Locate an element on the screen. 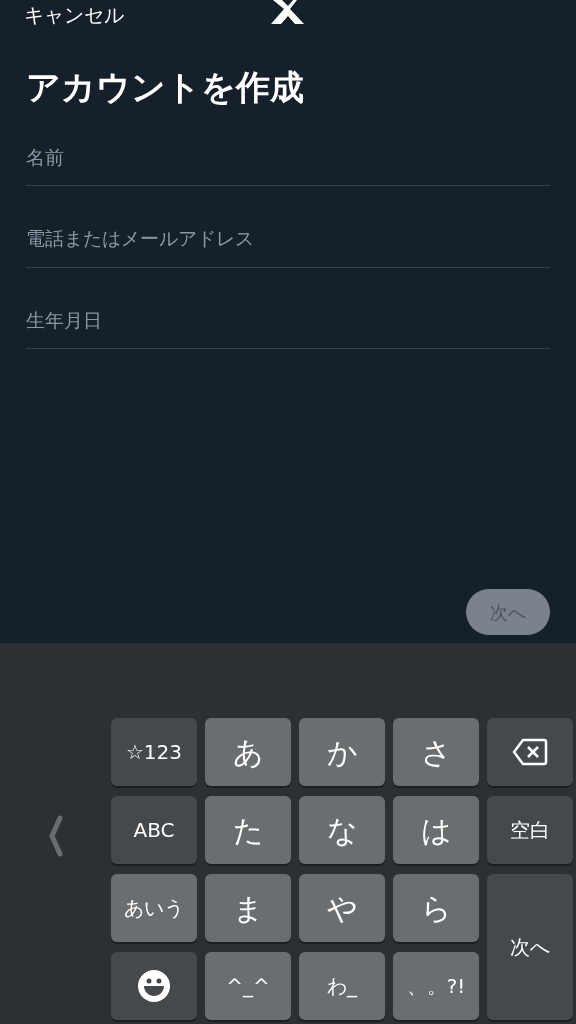  cancel-link: キャンセル is located at coordinates (74, 15).